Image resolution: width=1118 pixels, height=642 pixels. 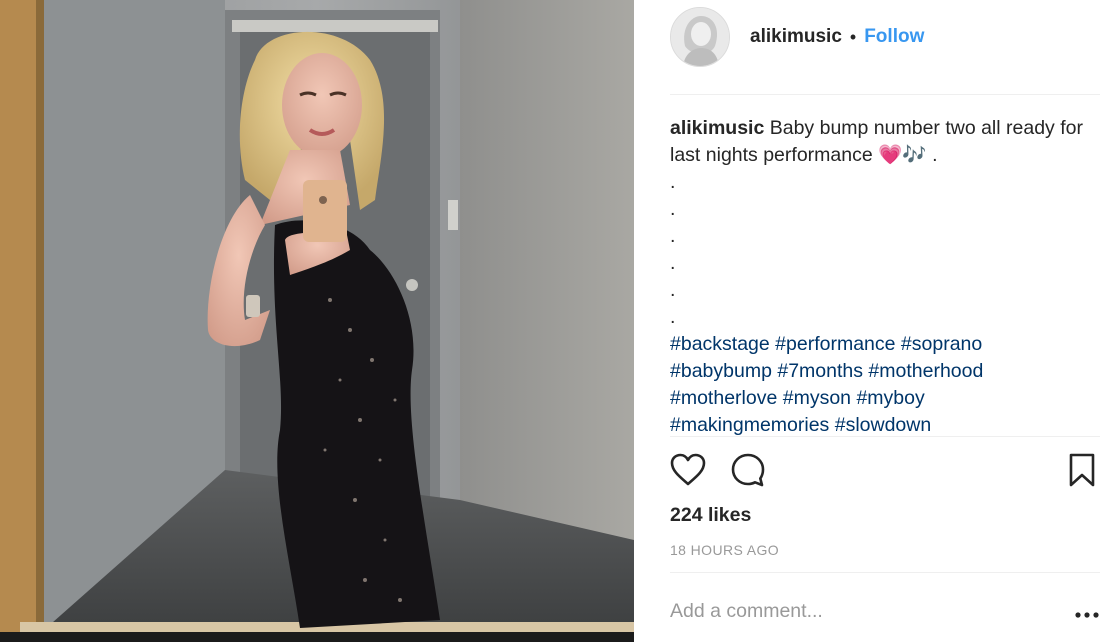 I want to click on post-timestamp: 18 HOURS AGO, so click(x=724, y=550).